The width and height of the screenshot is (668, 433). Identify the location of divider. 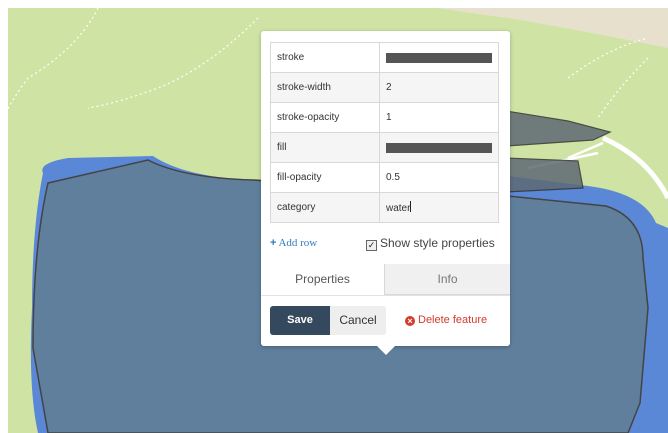
(385, 295).